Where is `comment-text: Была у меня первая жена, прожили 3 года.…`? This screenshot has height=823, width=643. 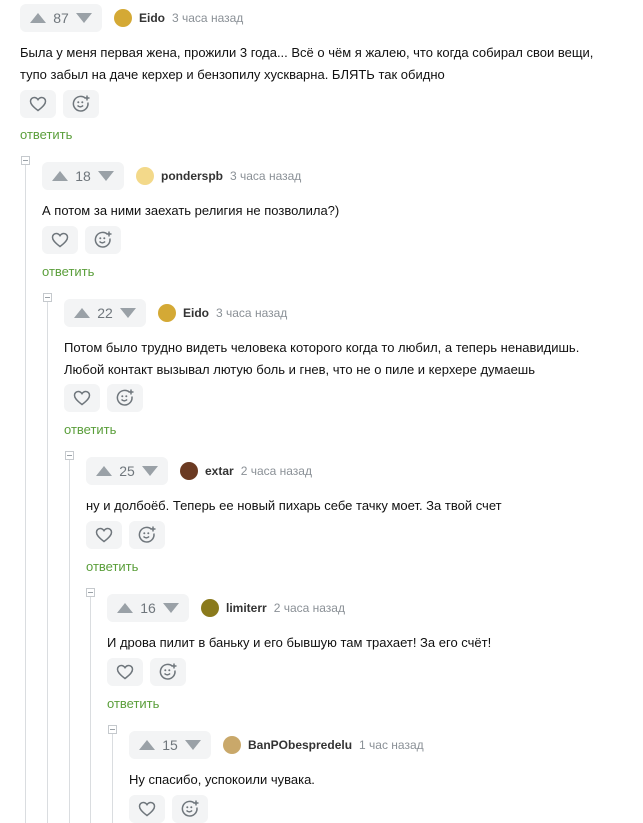
comment-text: Была у меня первая жена, прожили 3 года.… is located at coordinates (306, 64).